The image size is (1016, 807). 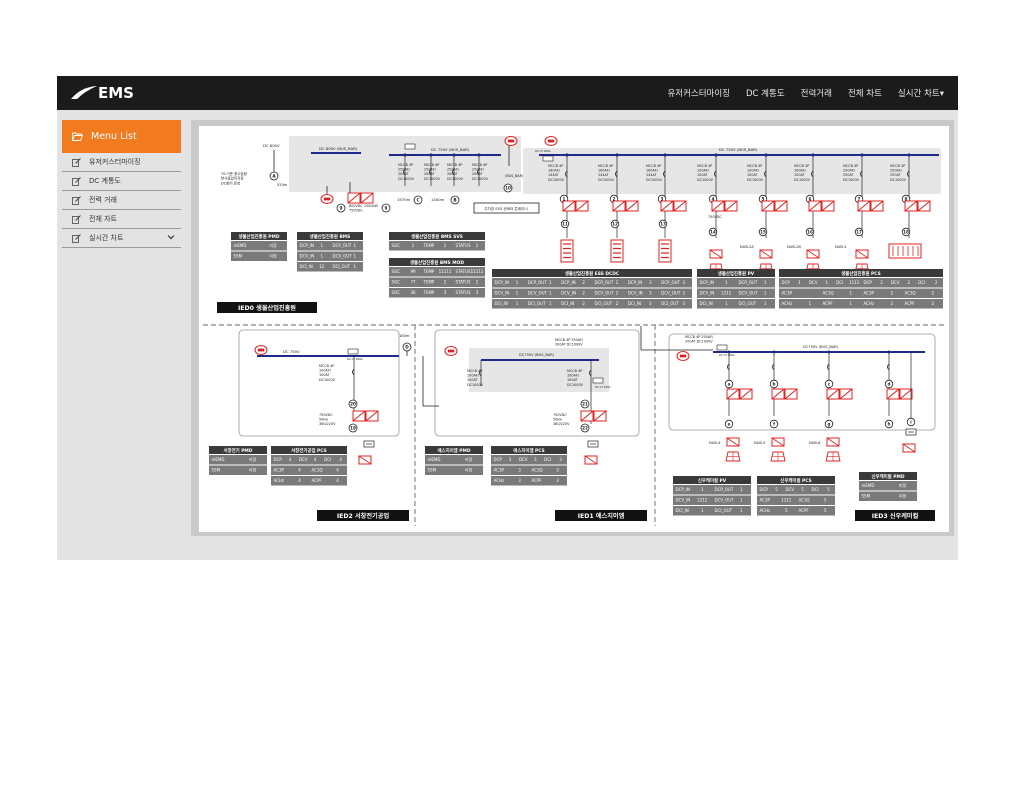 What do you see at coordinates (702, 489) in the screenshot?
I see `pv3-table-cell: 1` at bounding box center [702, 489].